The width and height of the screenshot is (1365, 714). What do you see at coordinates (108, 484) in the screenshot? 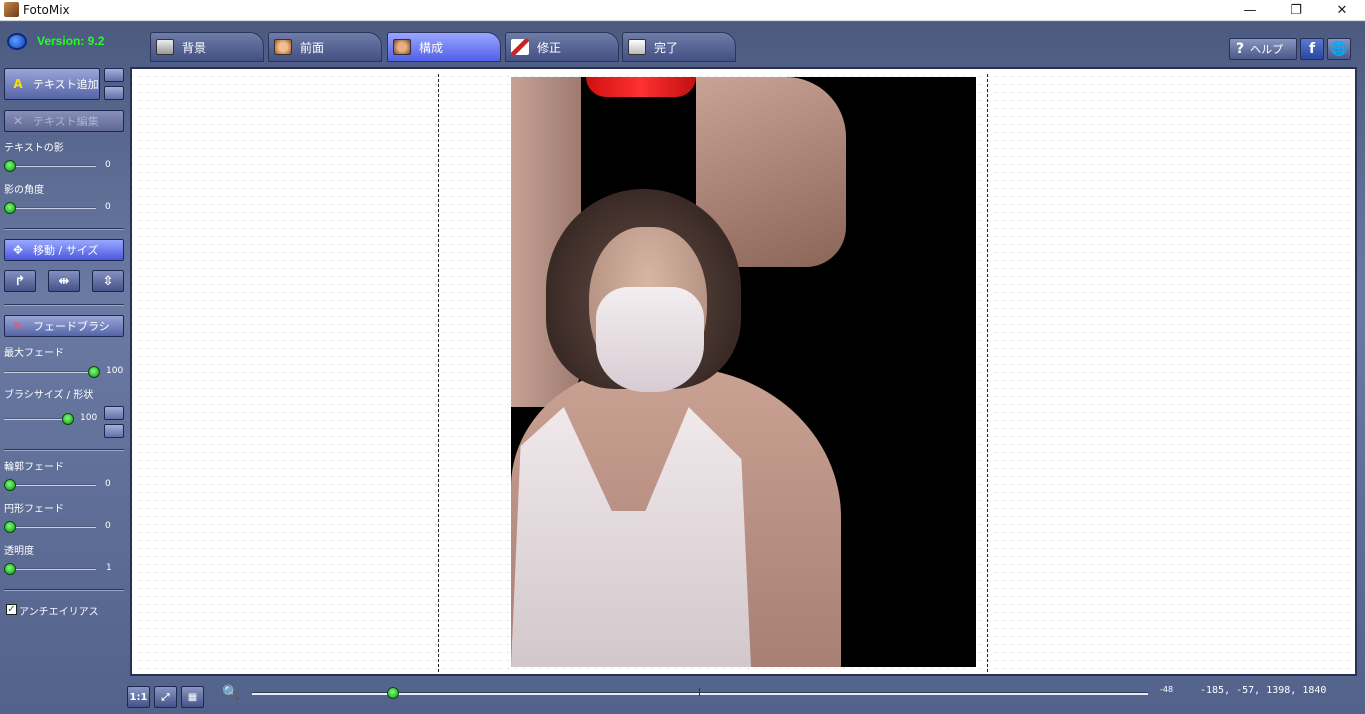
I see `edge-fade-value: 0` at bounding box center [108, 484].